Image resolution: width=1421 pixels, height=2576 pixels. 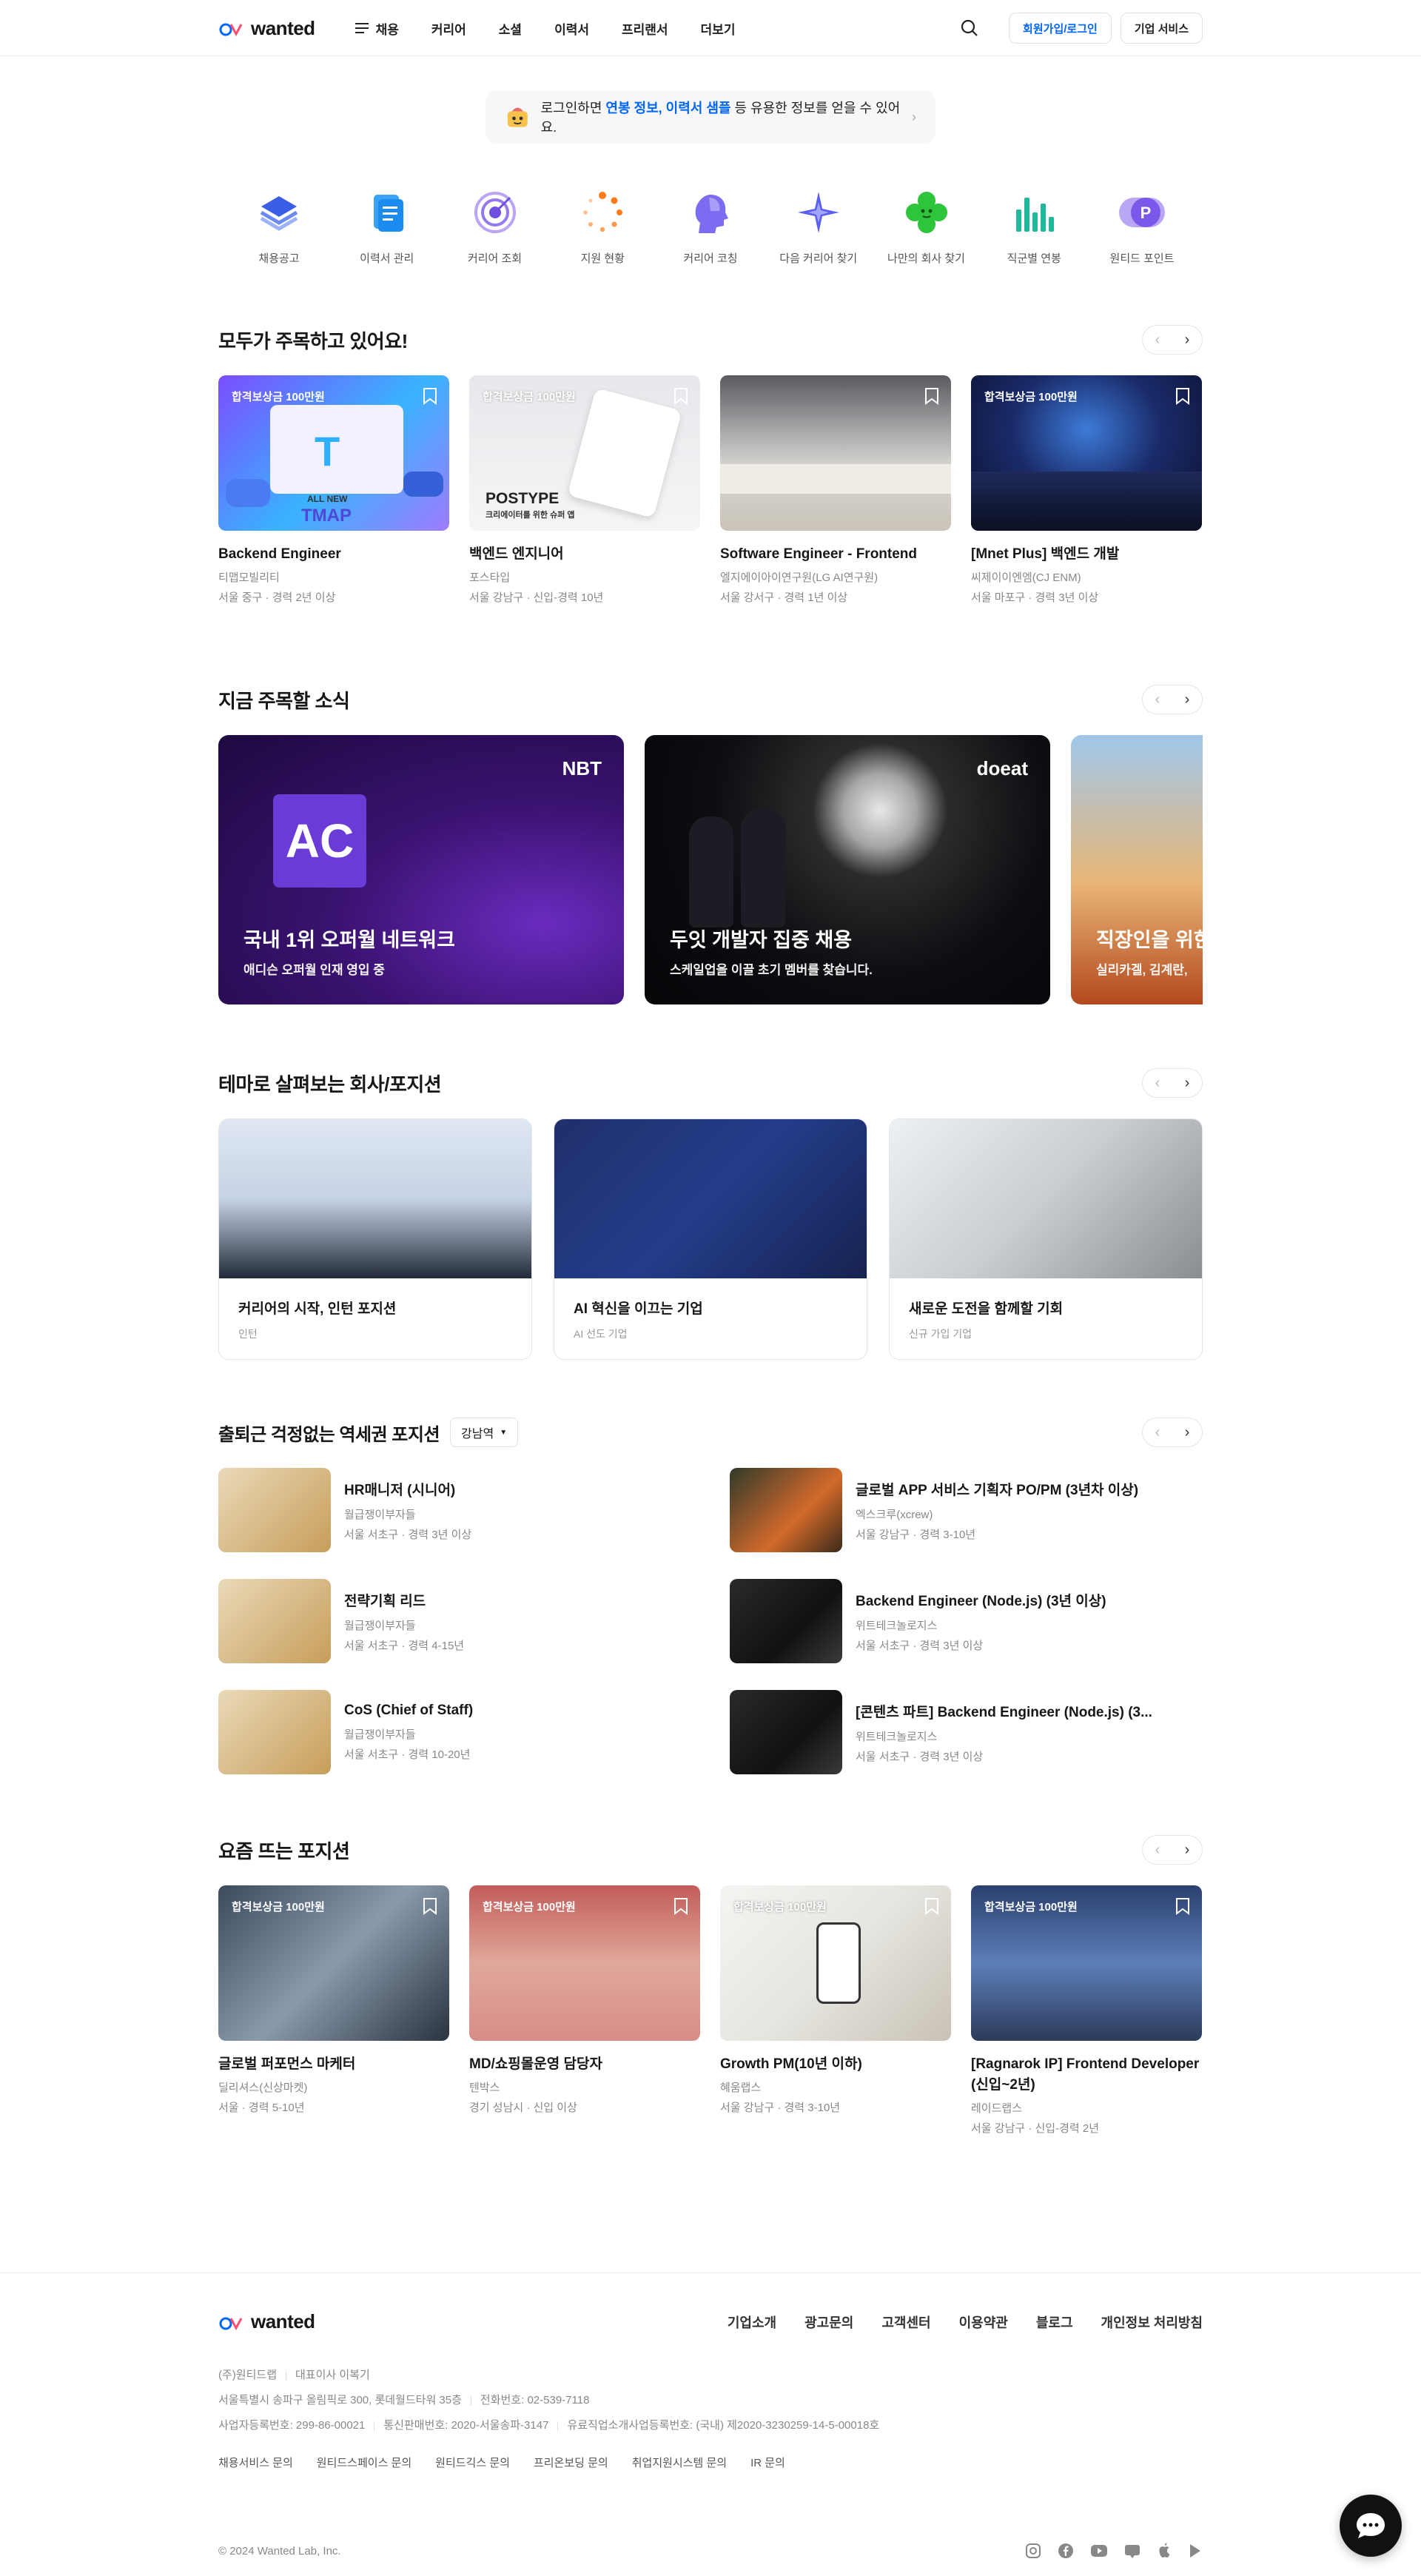 What do you see at coordinates (349, 940) in the screenshot?
I see `news-title: 국내 1위 오퍼월 네트워크` at bounding box center [349, 940].